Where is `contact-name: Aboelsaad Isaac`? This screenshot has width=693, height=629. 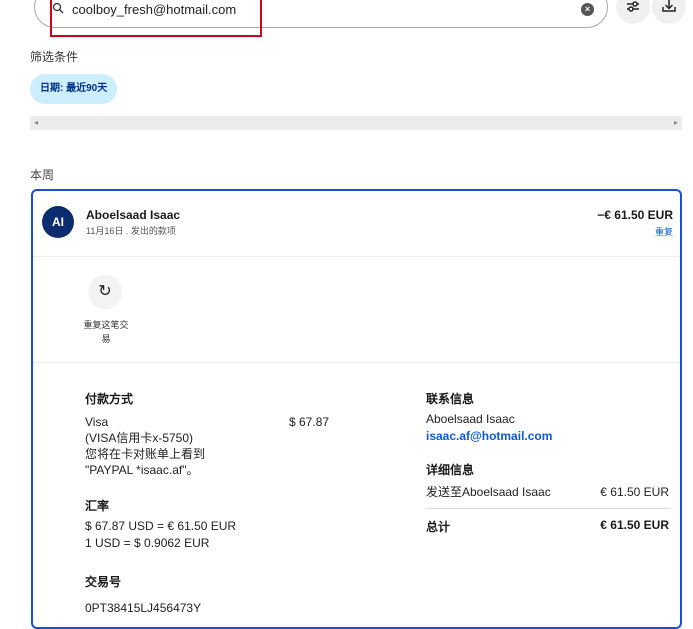
contact-name: Aboelsaad Isaac is located at coordinates (470, 419).